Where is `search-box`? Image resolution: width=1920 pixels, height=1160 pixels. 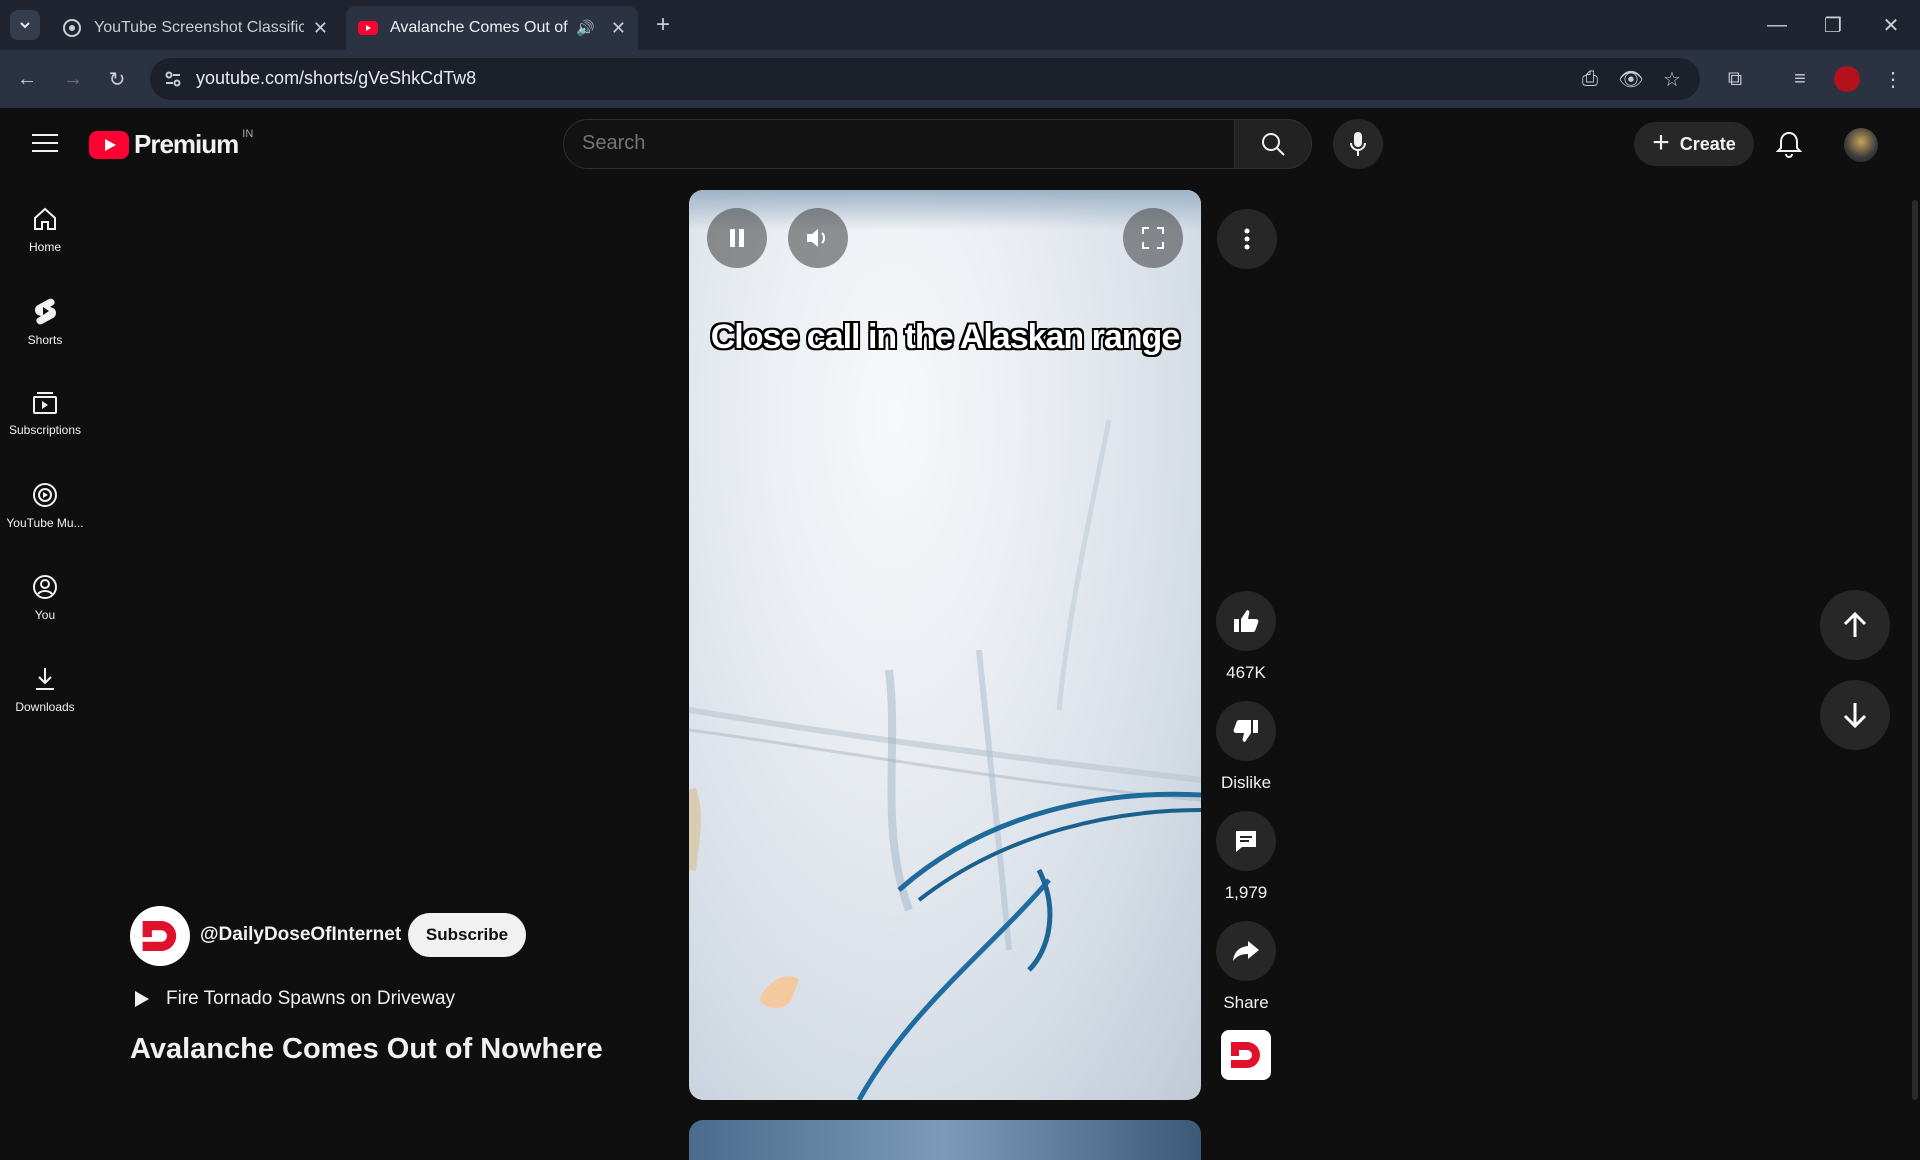
search-box is located at coordinates (899, 144).